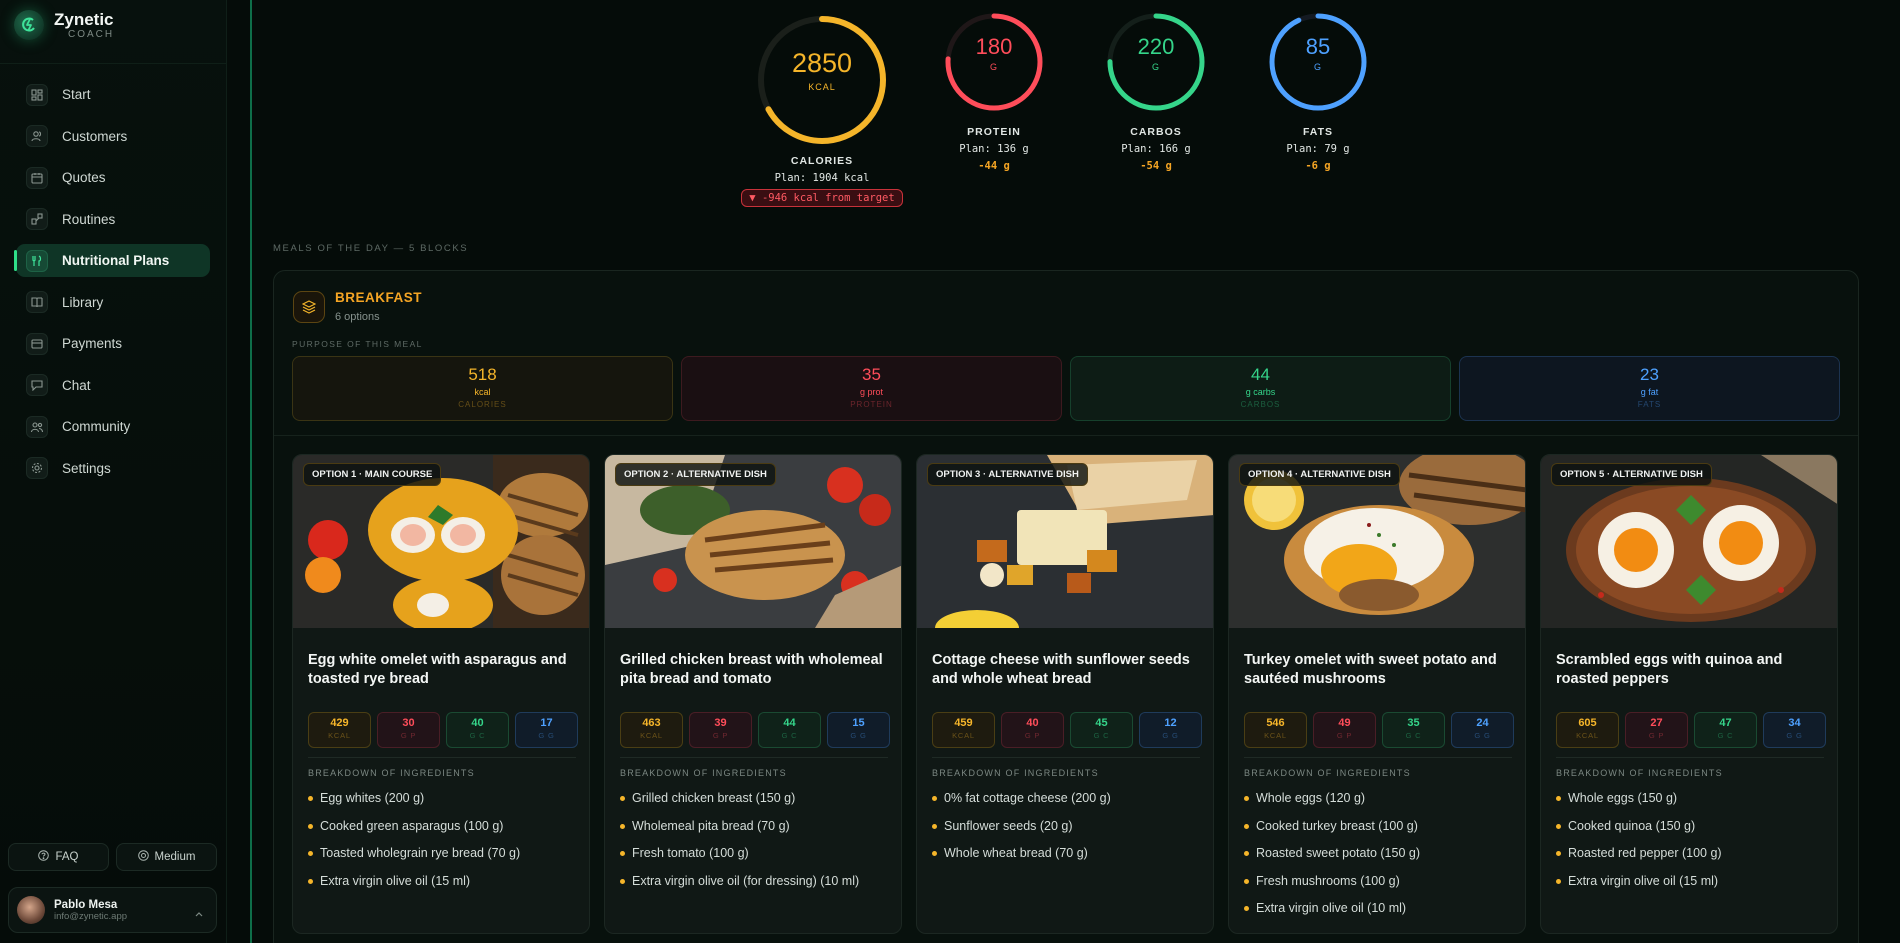  I want to click on target-calories-unit: kcal, so click(482, 392).